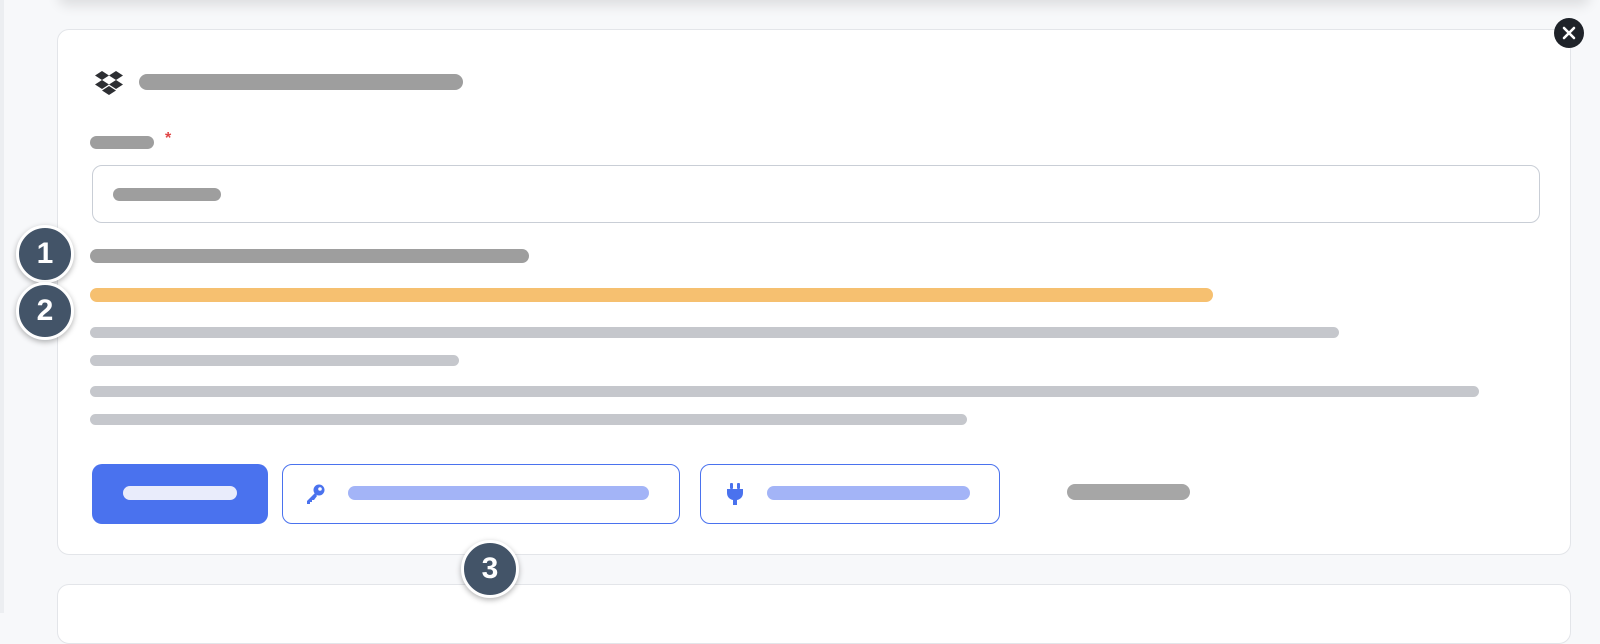 This screenshot has height=644, width=1600. I want to click on secondary-link, so click(1128, 492).